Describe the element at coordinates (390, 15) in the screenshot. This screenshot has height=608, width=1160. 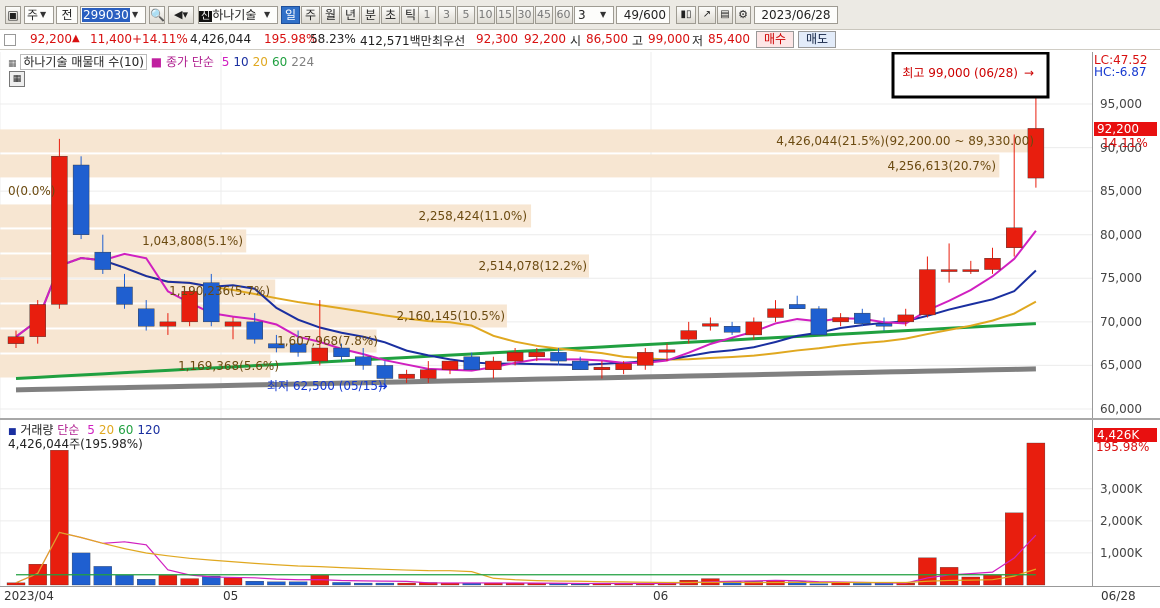
I see `period-tab: 초` at that location.